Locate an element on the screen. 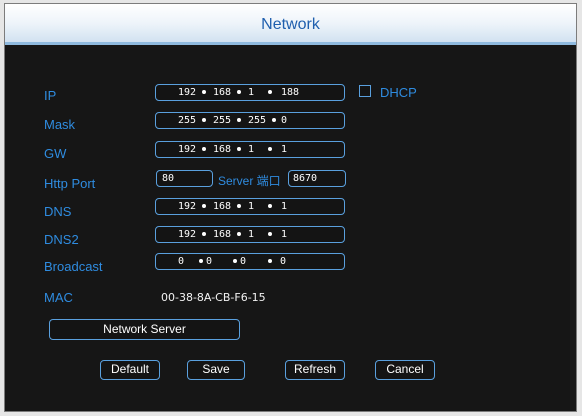 This screenshot has height=416, width=582. http-port-field: 80 is located at coordinates (184, 178).